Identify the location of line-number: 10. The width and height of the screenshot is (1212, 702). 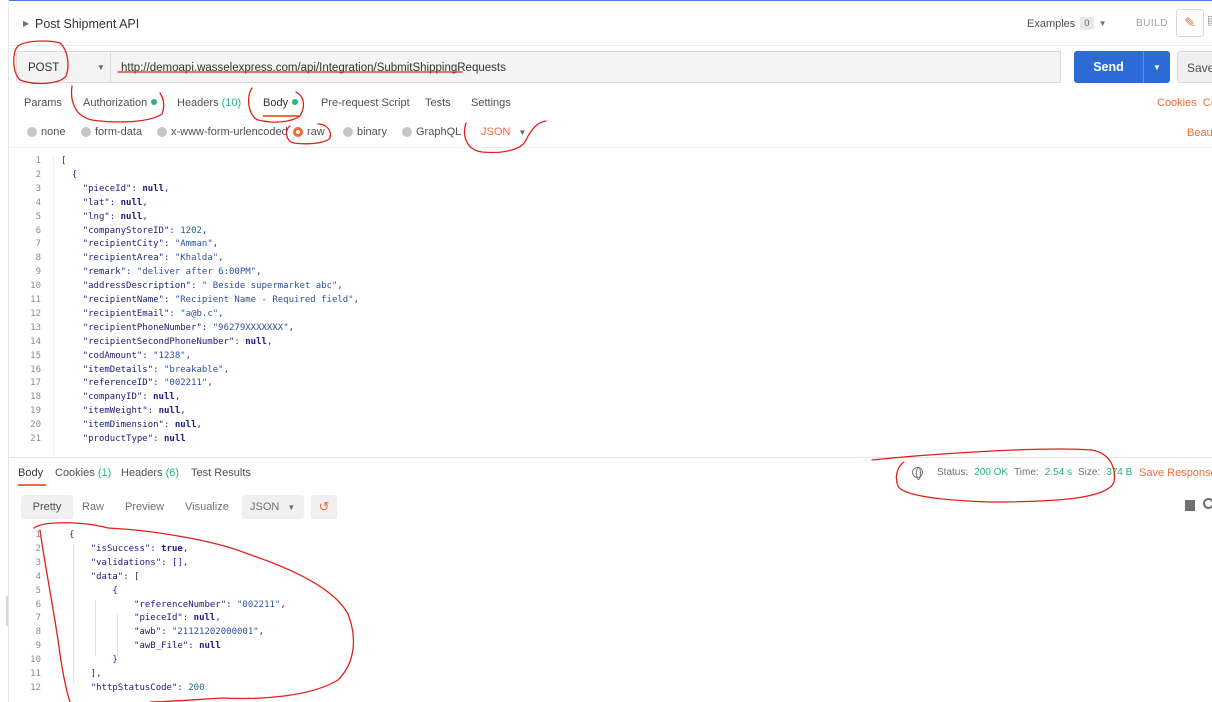
(35, 286).